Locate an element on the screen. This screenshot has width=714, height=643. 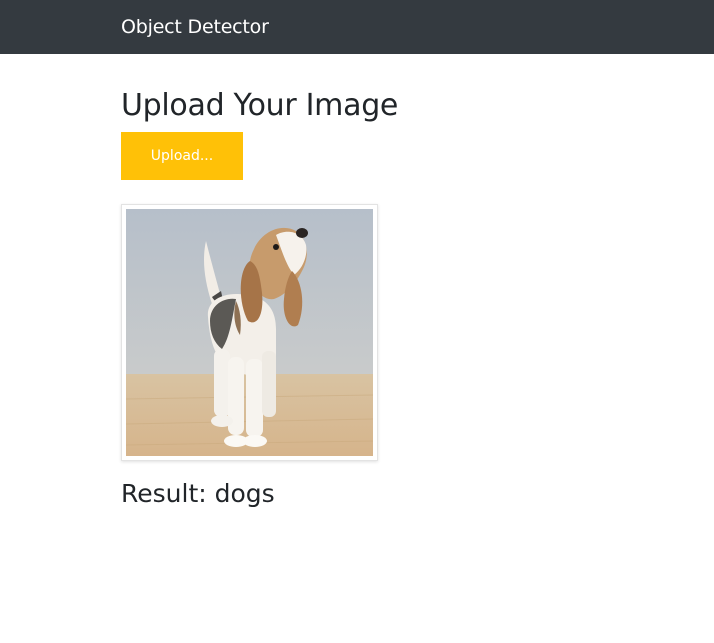
brand-link: Object Detector is located at coordinates (195, 27).